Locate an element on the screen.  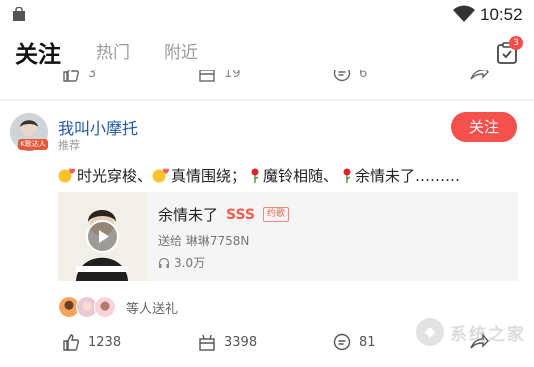
tab-nearby: 附近 is located at coordinates (181, 50).